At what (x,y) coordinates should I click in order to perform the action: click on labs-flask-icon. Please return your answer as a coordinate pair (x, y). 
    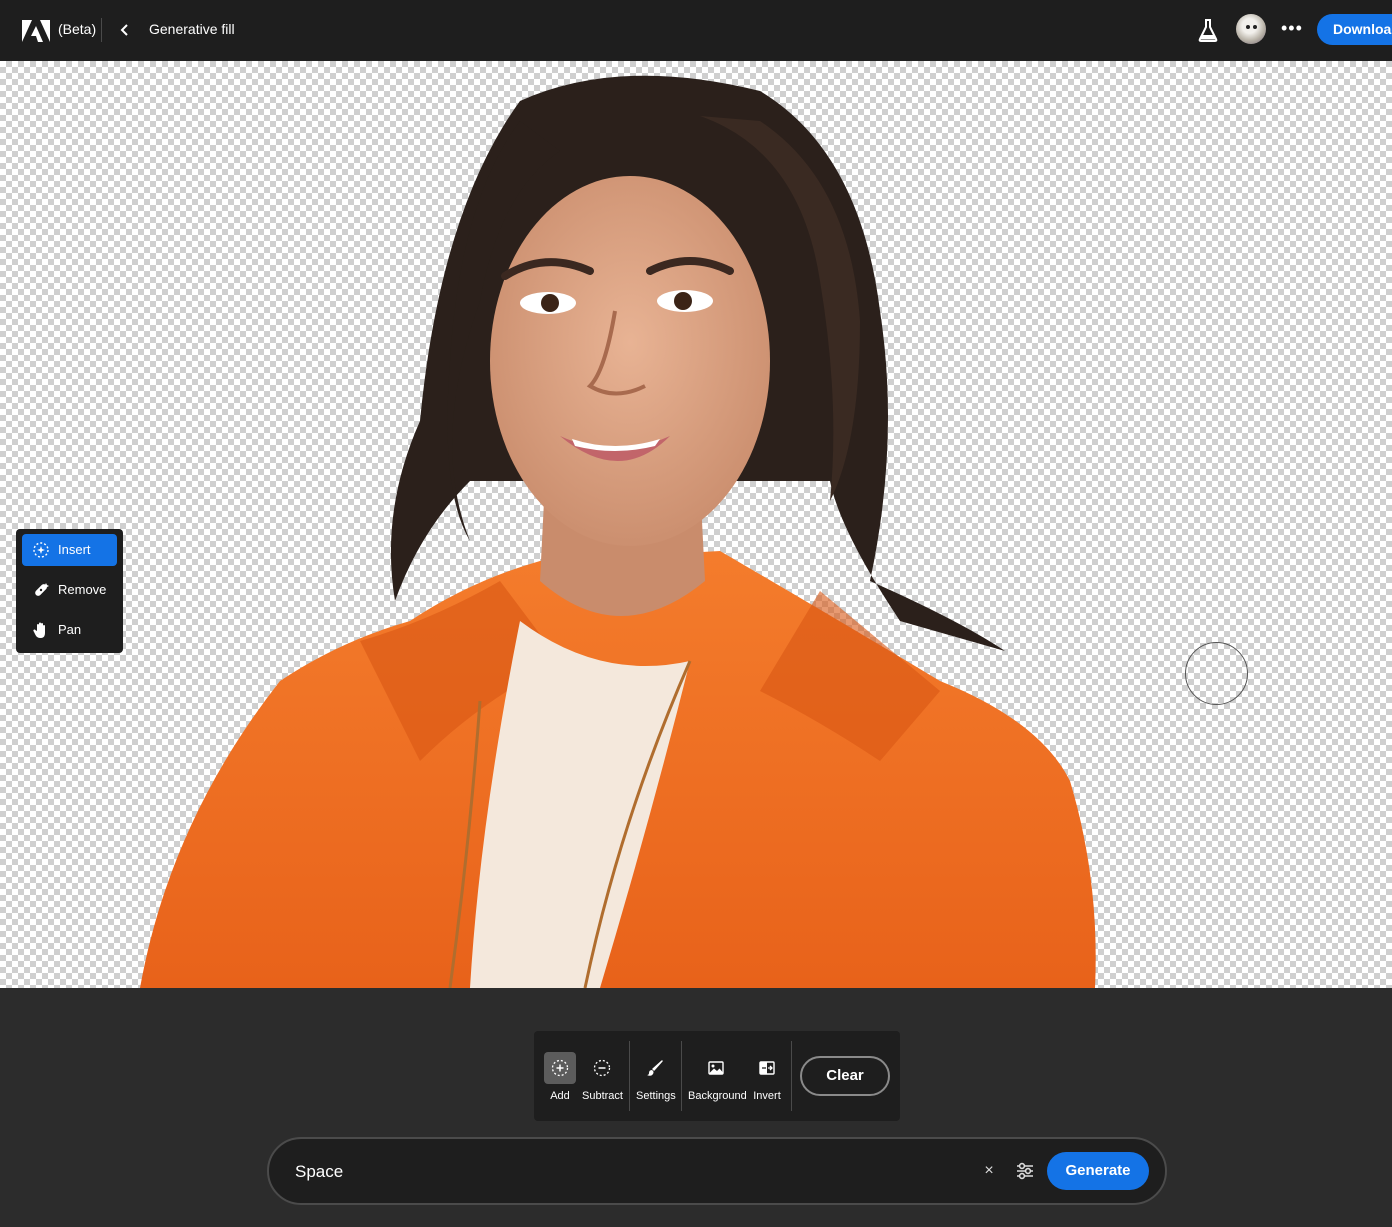
    Looking at the image, I should click on (1208, 30).